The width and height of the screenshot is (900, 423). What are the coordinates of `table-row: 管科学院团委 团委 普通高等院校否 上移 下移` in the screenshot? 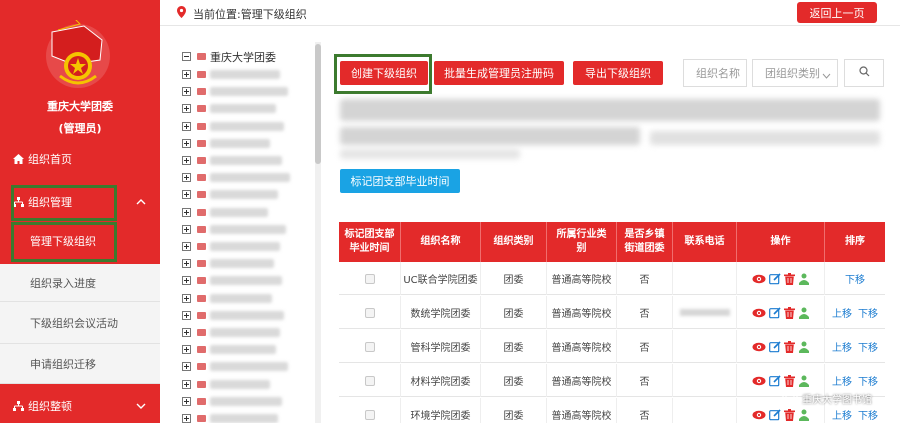 It's located at (612, 346).